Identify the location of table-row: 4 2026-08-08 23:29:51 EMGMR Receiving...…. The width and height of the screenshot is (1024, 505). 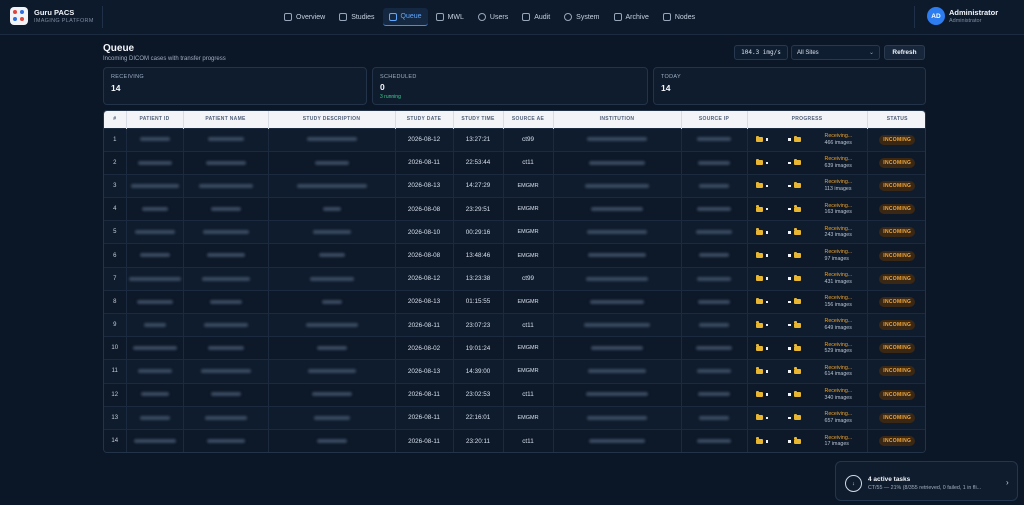
(514, 209).